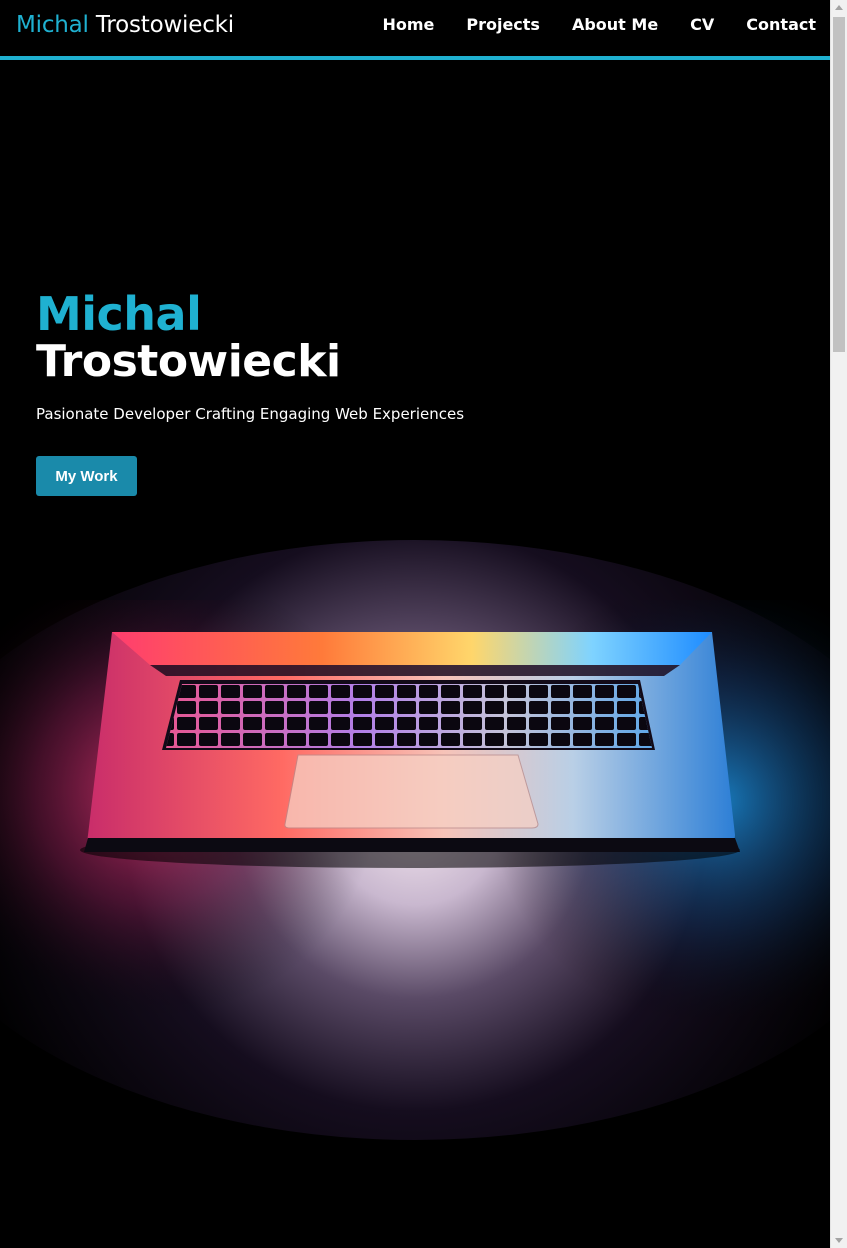  I want to click on site-logo: Michal Trostowiecki, so click(125, 25).